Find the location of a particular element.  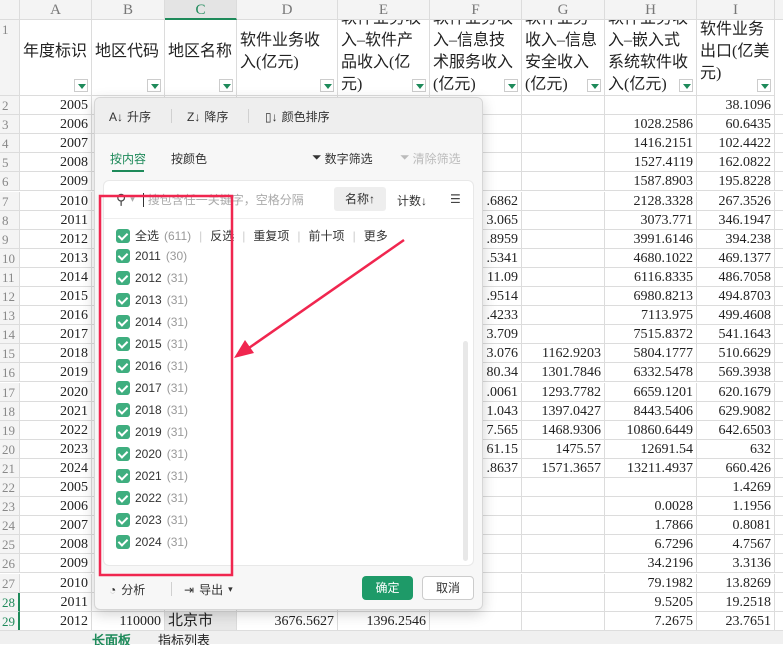

table-cell: 6980.8213 is located at coordinates (651, 297).